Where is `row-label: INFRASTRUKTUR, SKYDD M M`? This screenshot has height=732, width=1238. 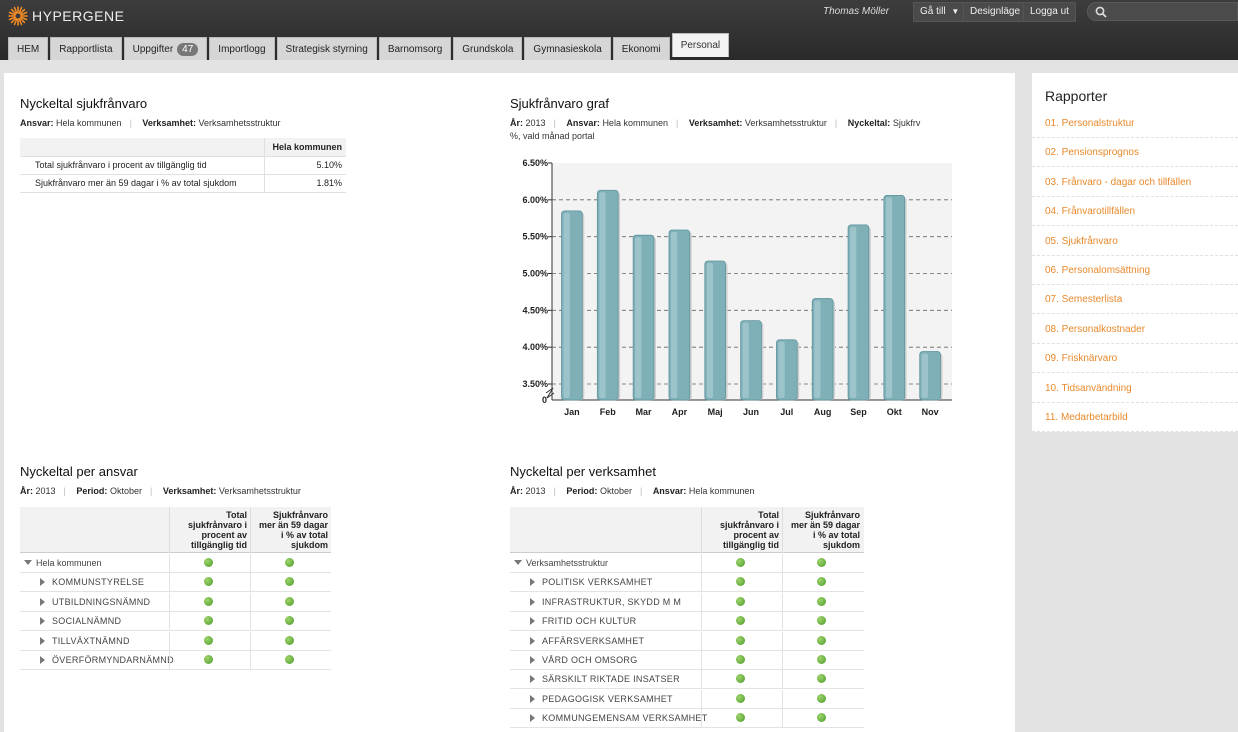
row-label: INFRASTRUKTUR, SKYDD M M is located at coordinates (612, 601).